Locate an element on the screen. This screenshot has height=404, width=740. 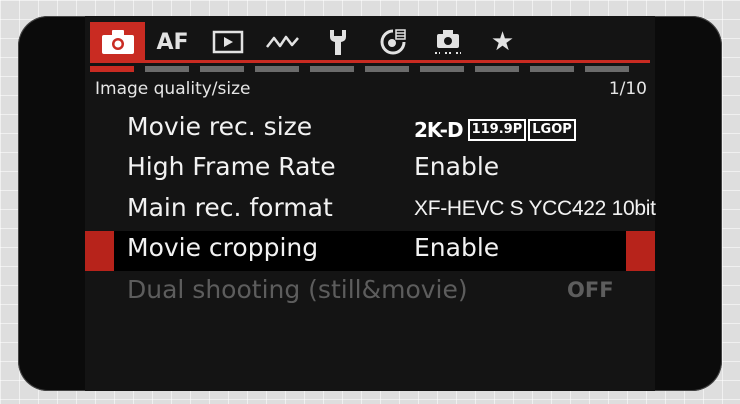
camera-icon is located at coordinates (117, 42).